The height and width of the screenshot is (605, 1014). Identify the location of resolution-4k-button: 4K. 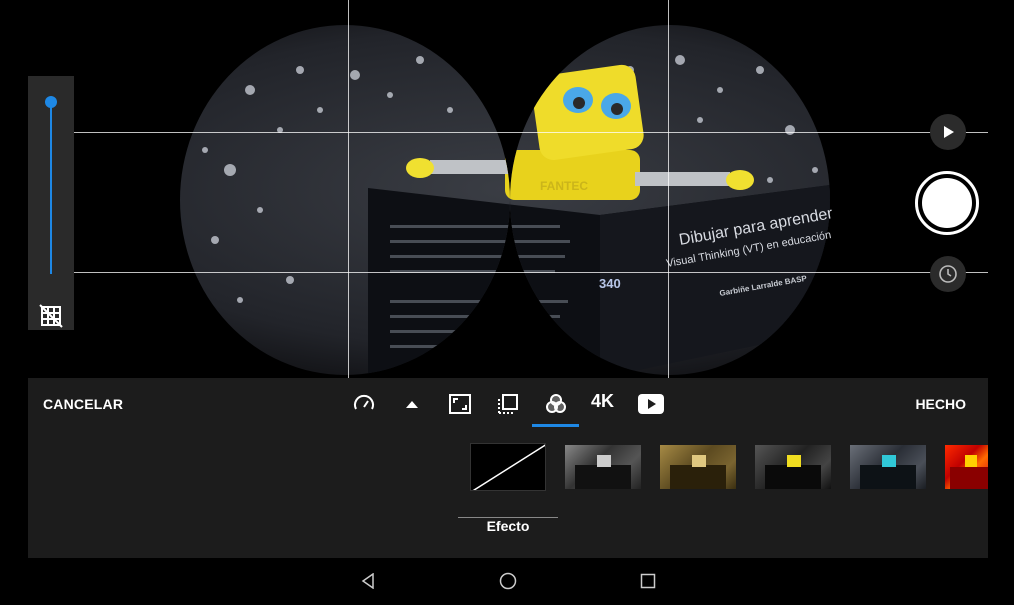
(602, 401).